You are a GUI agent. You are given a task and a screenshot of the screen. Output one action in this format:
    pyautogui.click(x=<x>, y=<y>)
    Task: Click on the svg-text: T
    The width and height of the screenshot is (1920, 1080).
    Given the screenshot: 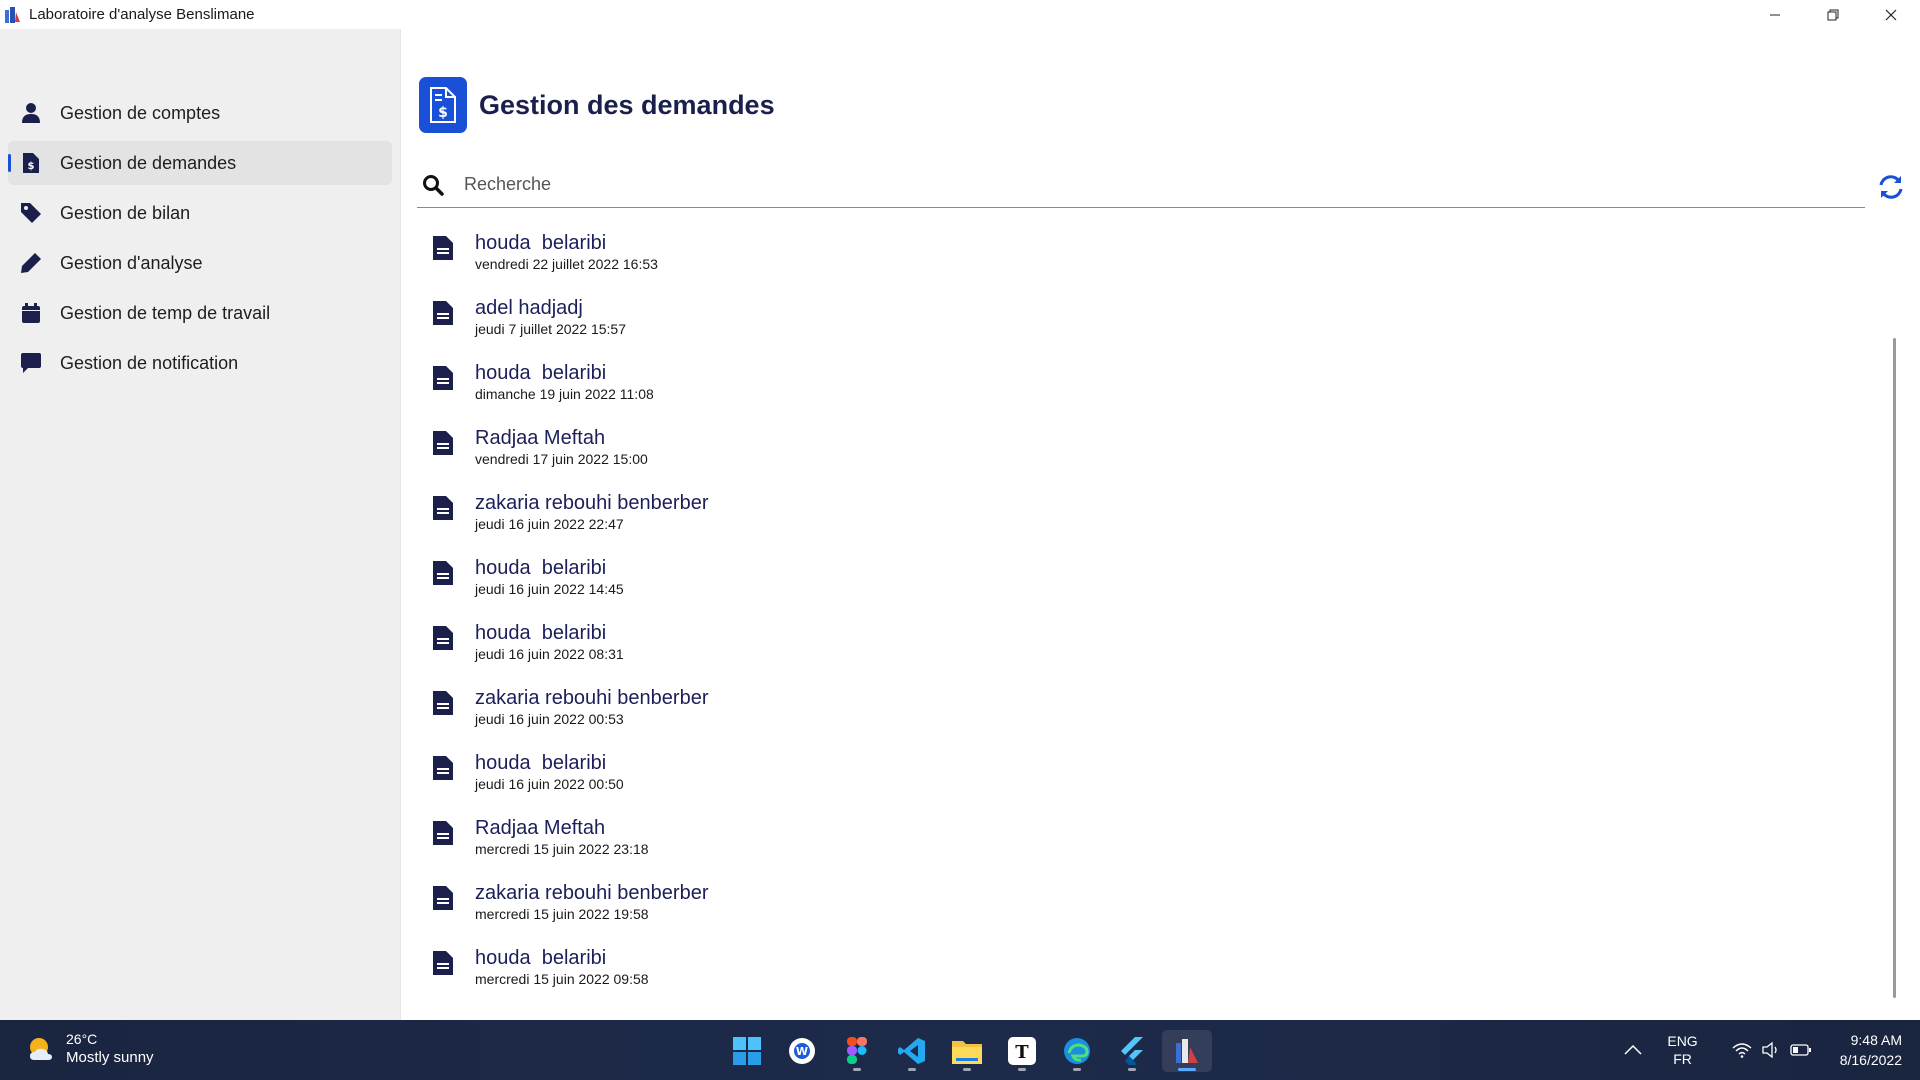 What is the action you would take?
    pyautogui.click(x=1022, y=1052)
    